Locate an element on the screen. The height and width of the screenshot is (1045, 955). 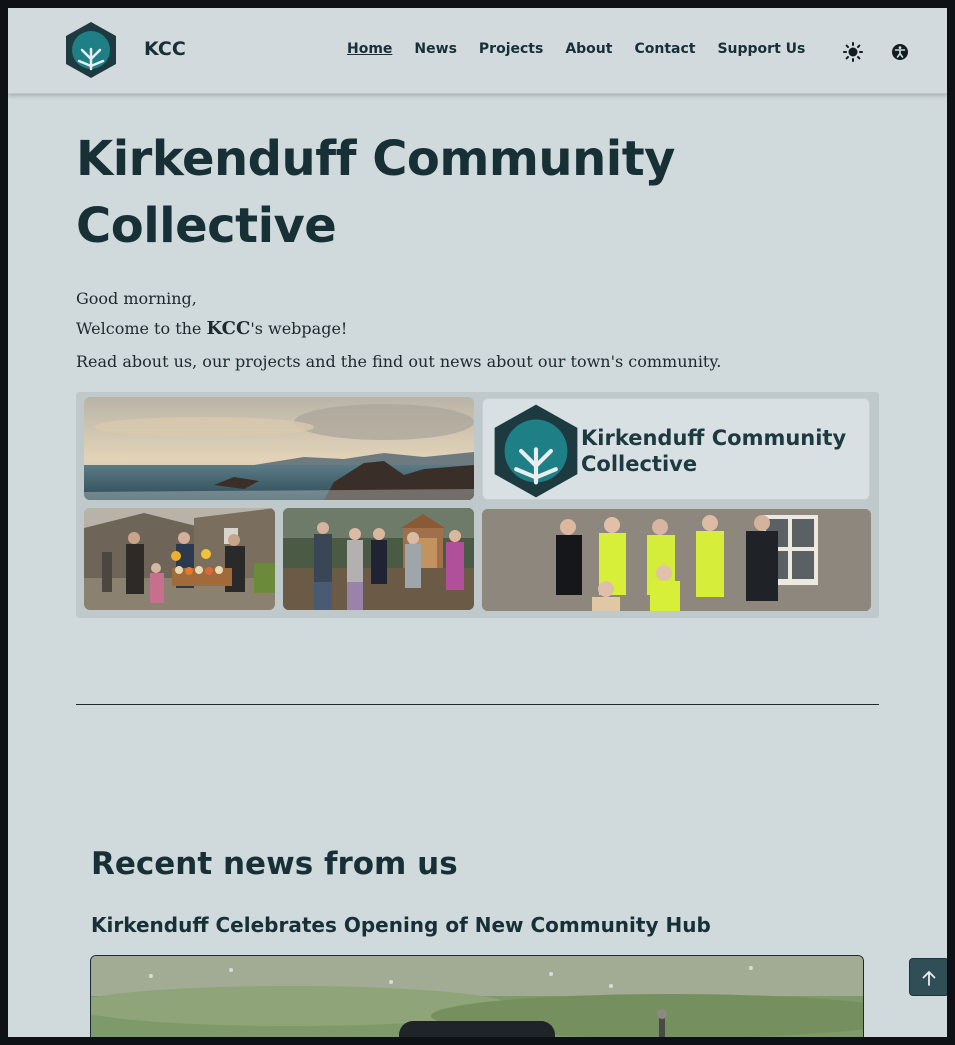
news-heading: Recent news from us is located at coordinates (274, 864).